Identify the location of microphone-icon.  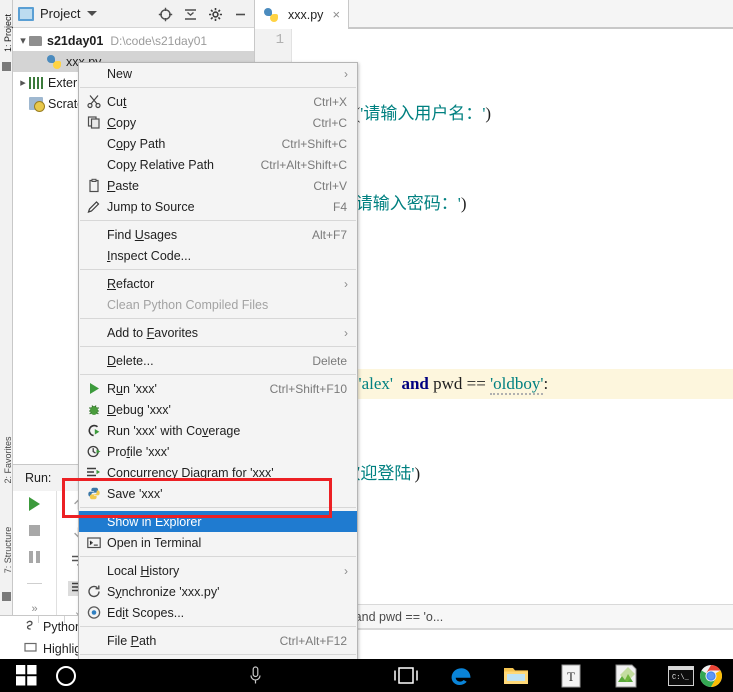
(255, 675).